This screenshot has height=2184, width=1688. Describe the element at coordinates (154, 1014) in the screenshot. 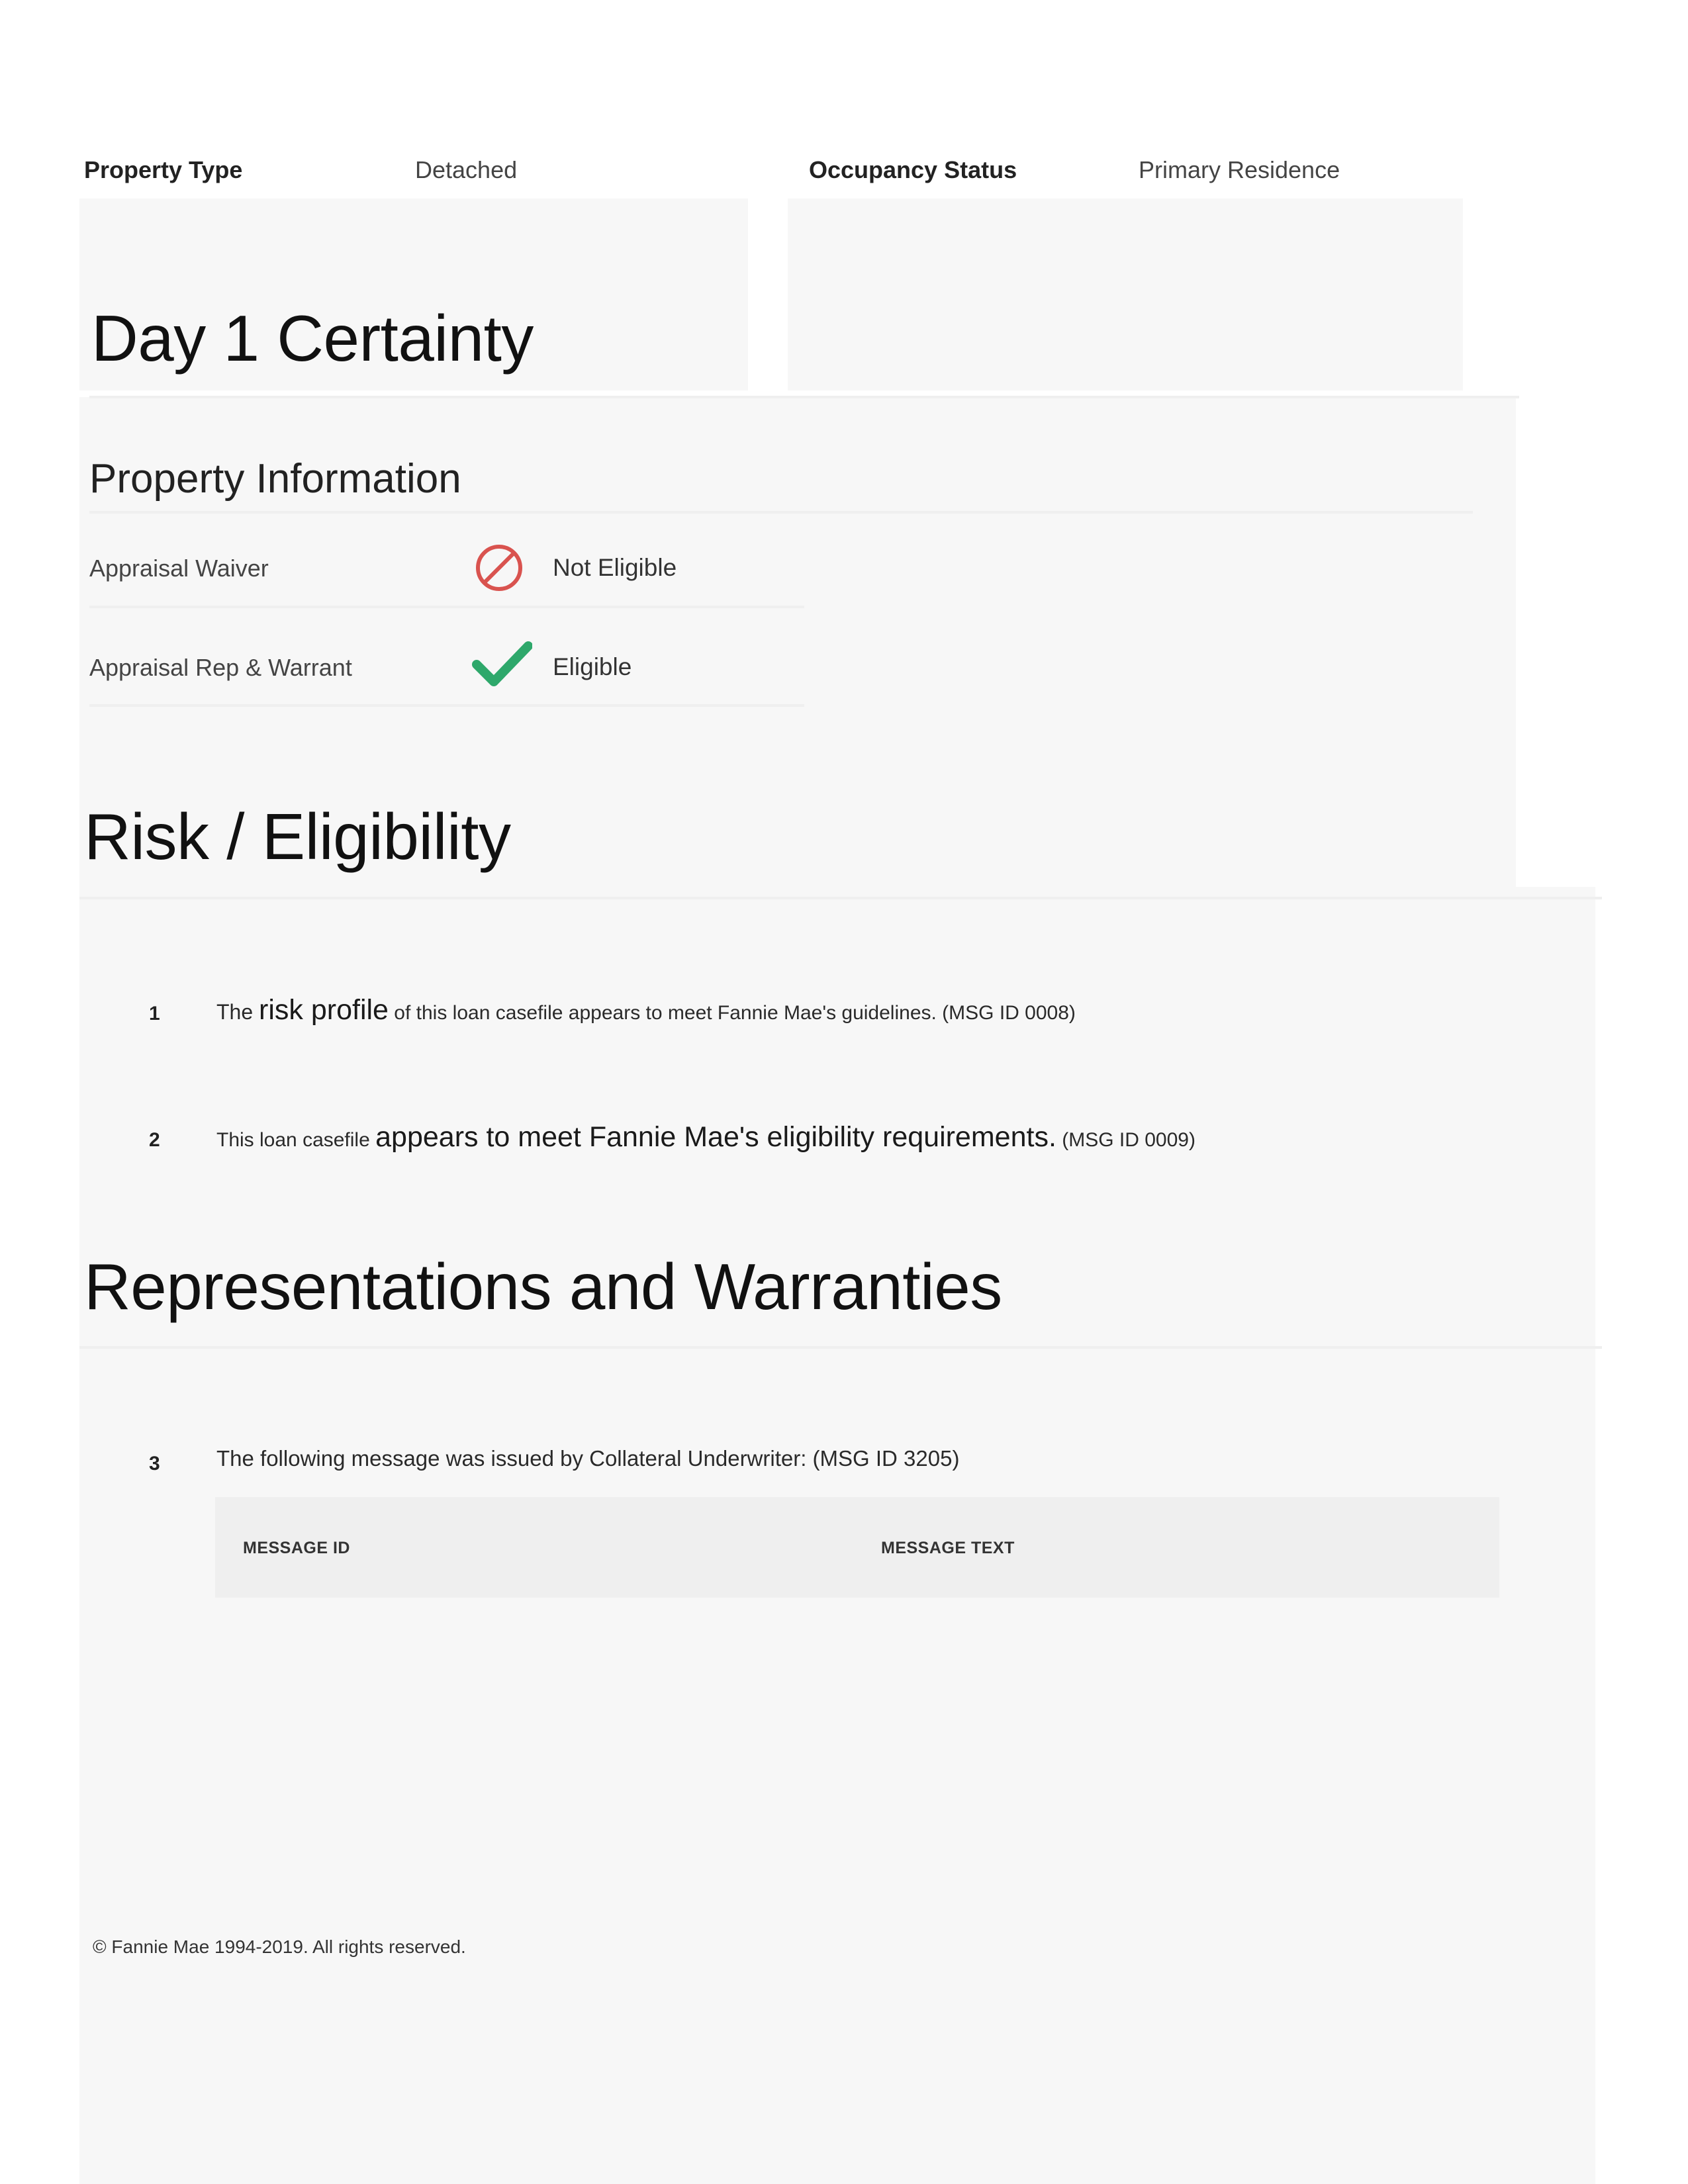

I see `message-number: 1` at that location.